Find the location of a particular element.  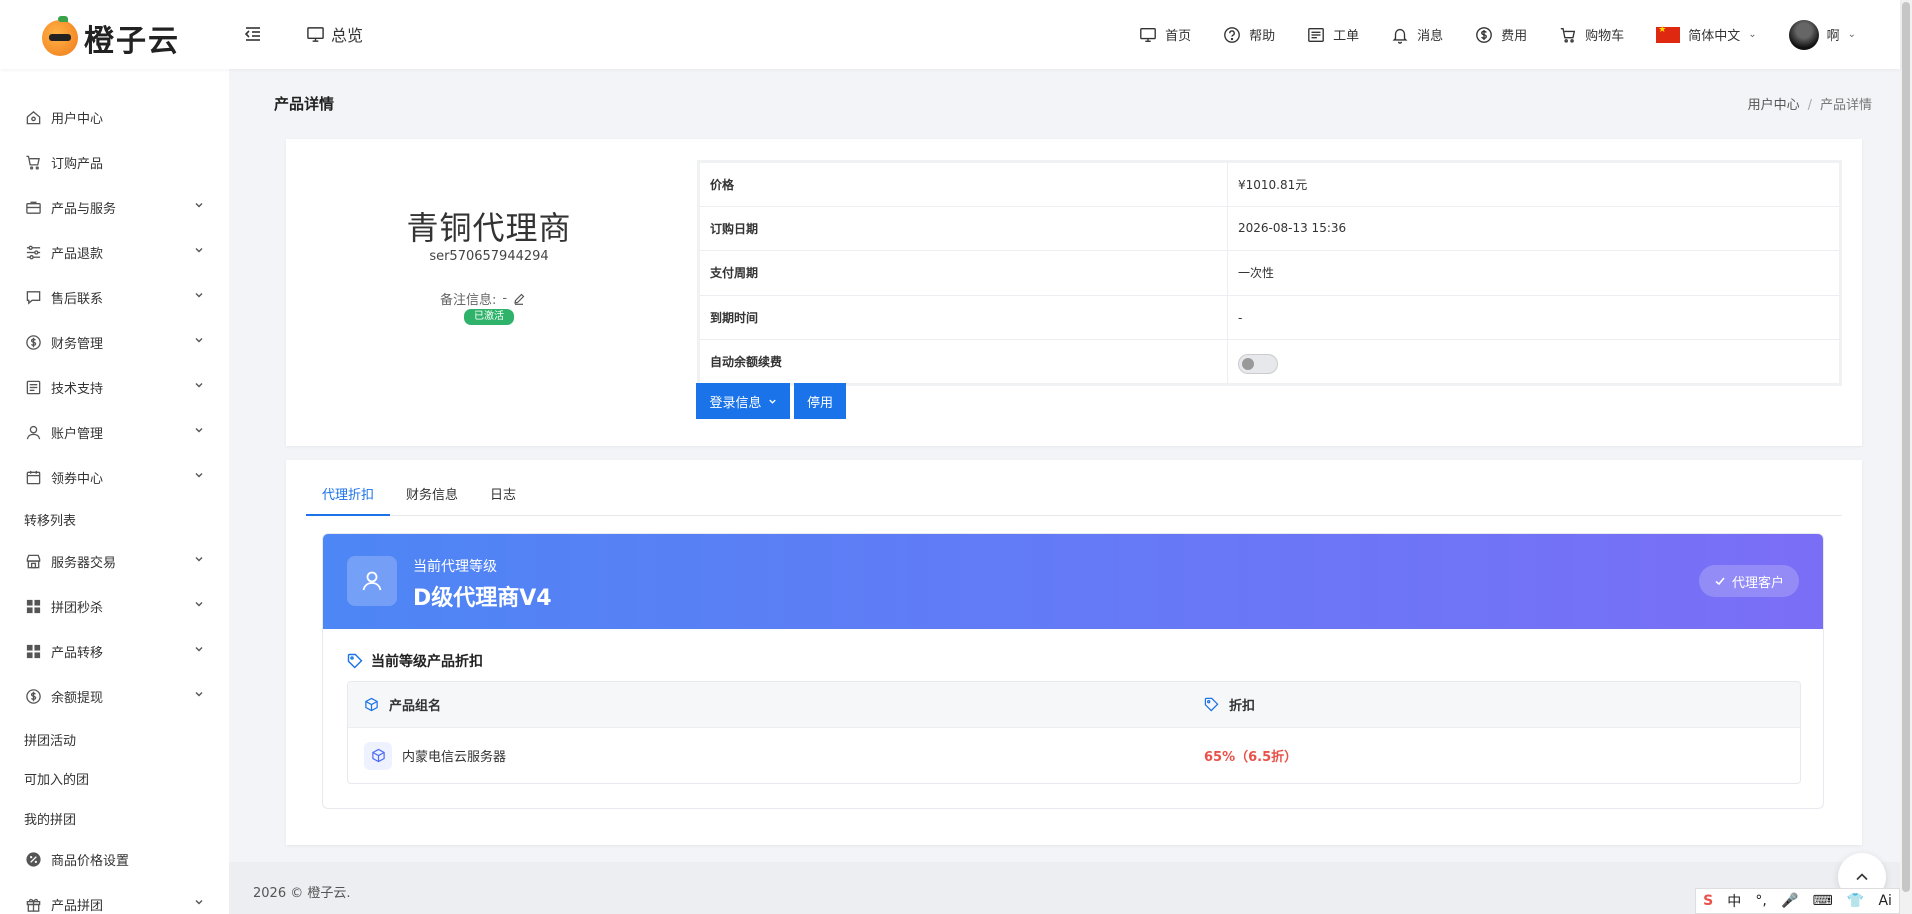

discount-title-text: 当前等级产品折扣 is located at coordinates (427, 662).